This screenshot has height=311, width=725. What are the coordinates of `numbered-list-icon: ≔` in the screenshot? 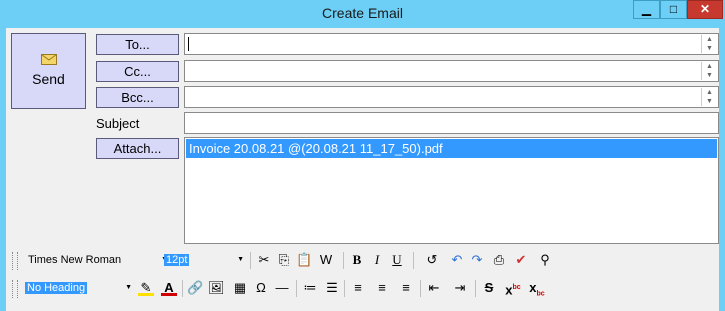 It's located at (310, 288).